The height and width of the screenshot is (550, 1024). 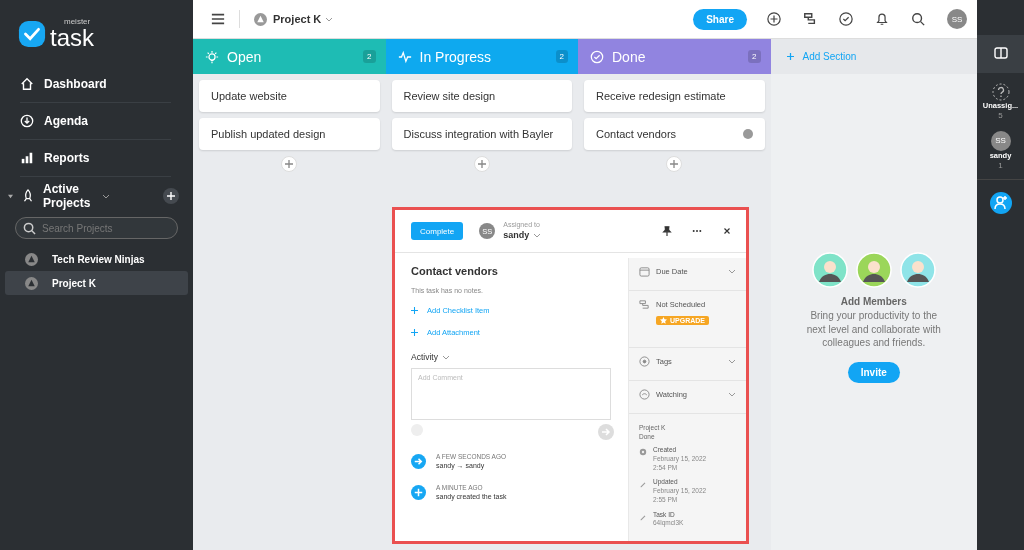 I want to click on task-card: Review site design, so click(x=481, y=96).